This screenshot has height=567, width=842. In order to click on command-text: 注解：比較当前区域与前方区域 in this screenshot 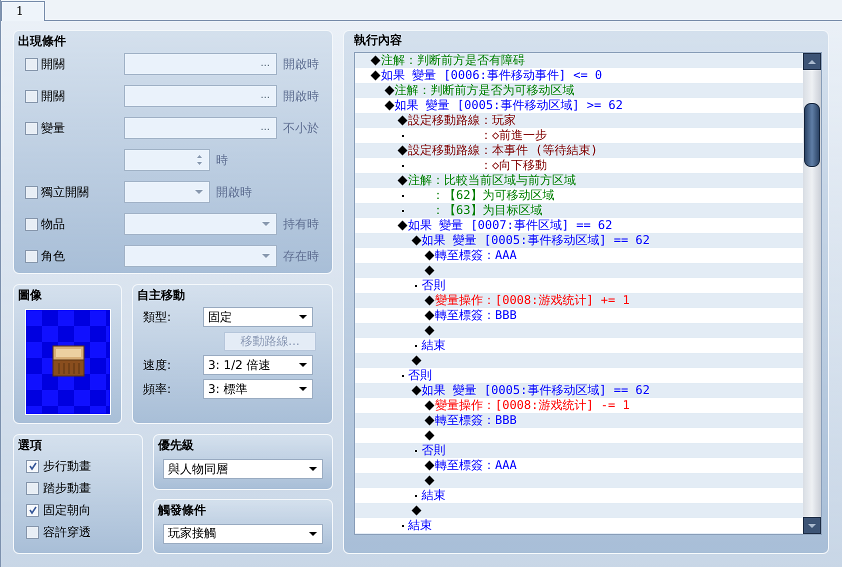, I will do `click(492, 180)`.